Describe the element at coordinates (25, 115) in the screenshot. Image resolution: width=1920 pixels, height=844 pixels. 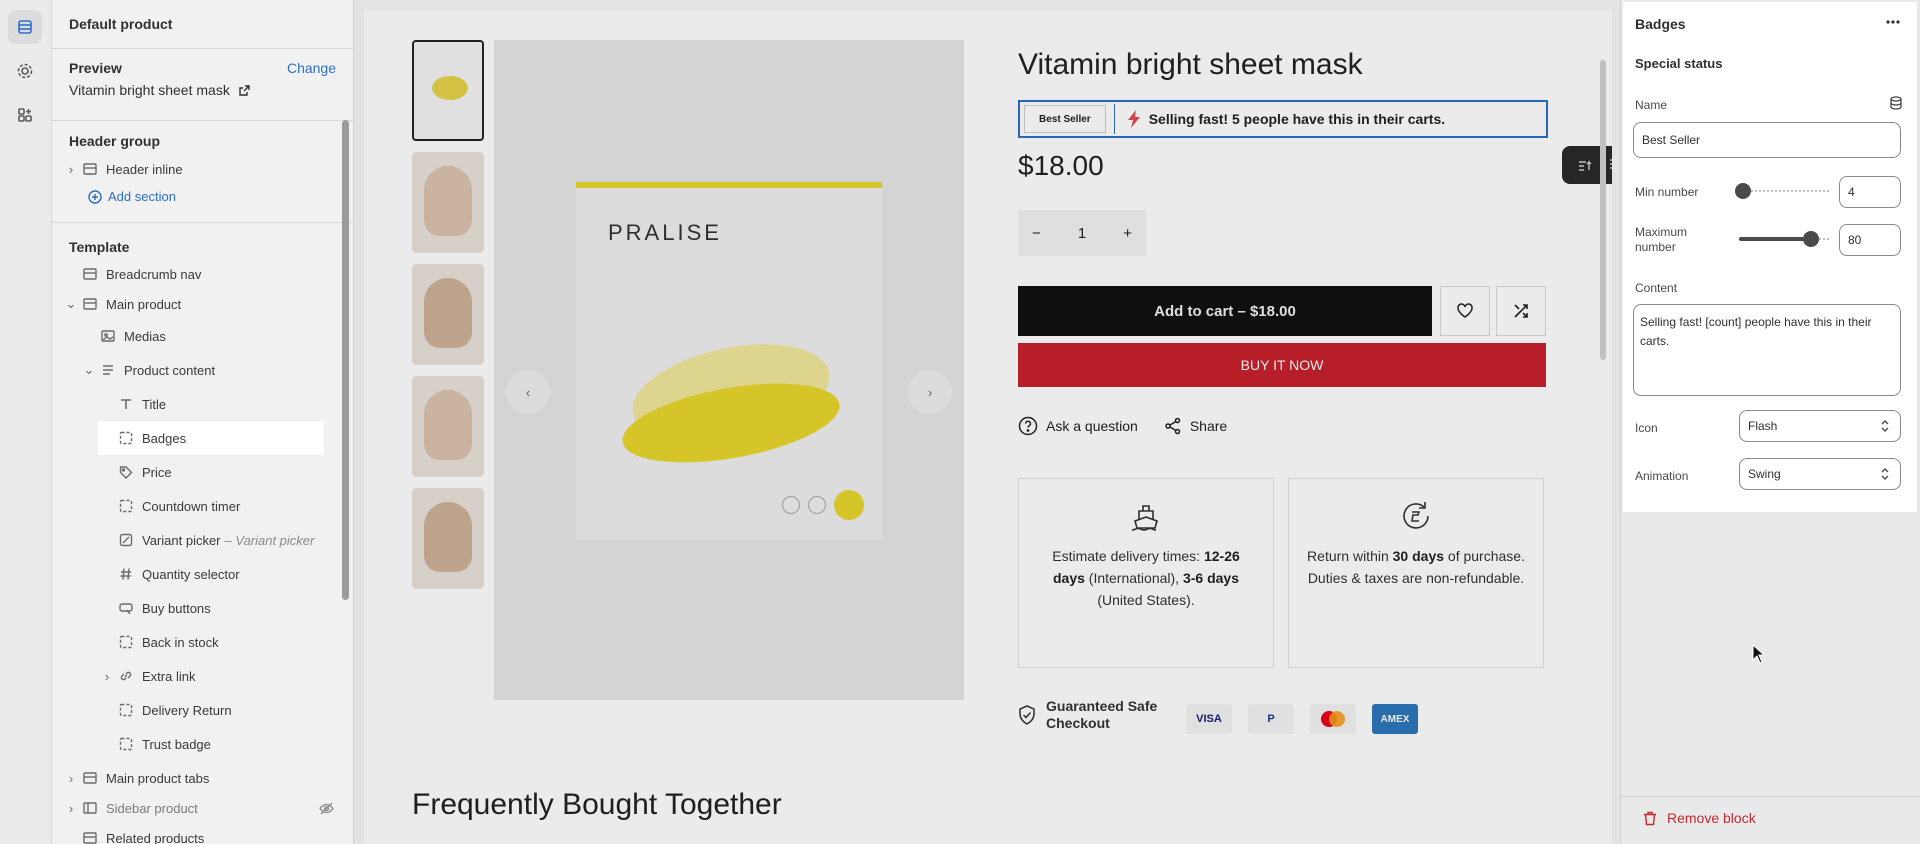
I see `apps-icon` at that location.